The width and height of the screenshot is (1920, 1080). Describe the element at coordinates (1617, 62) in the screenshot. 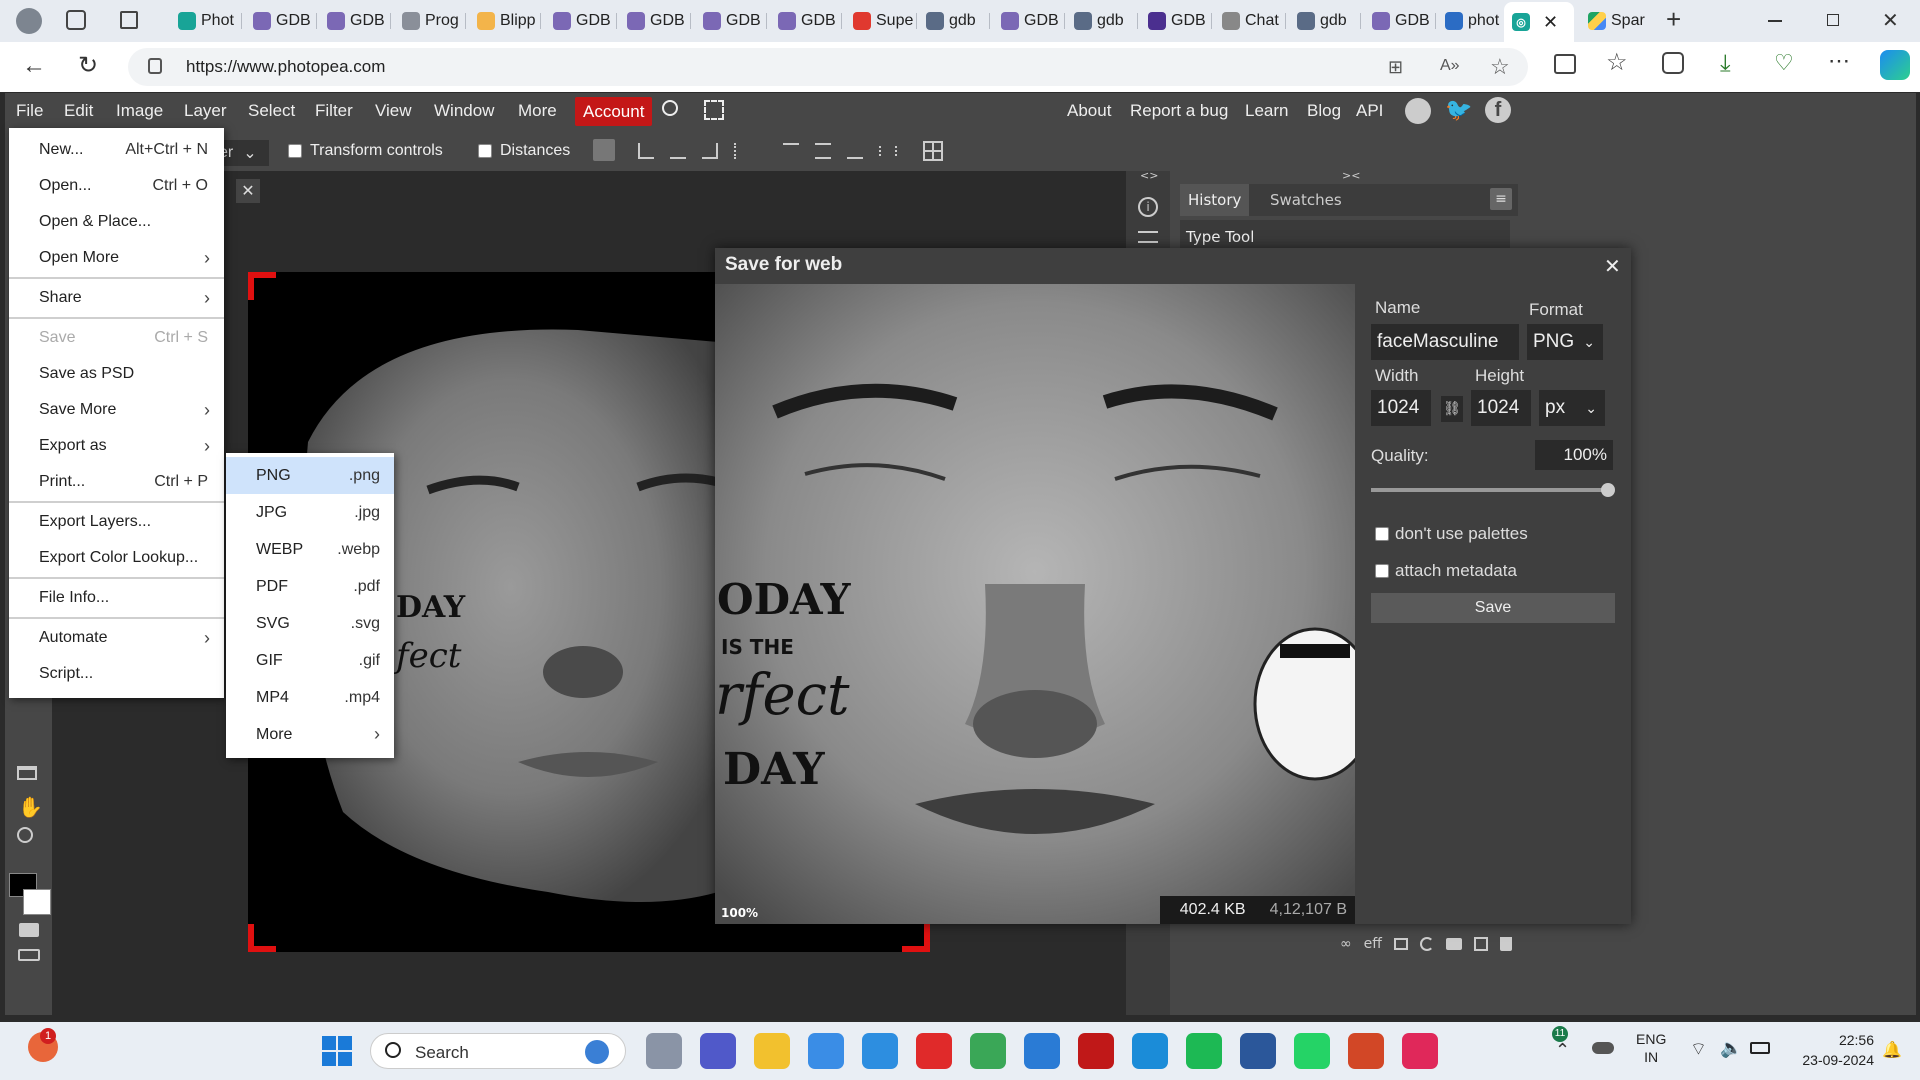

I see `favorites-icon: ☆` at that location.